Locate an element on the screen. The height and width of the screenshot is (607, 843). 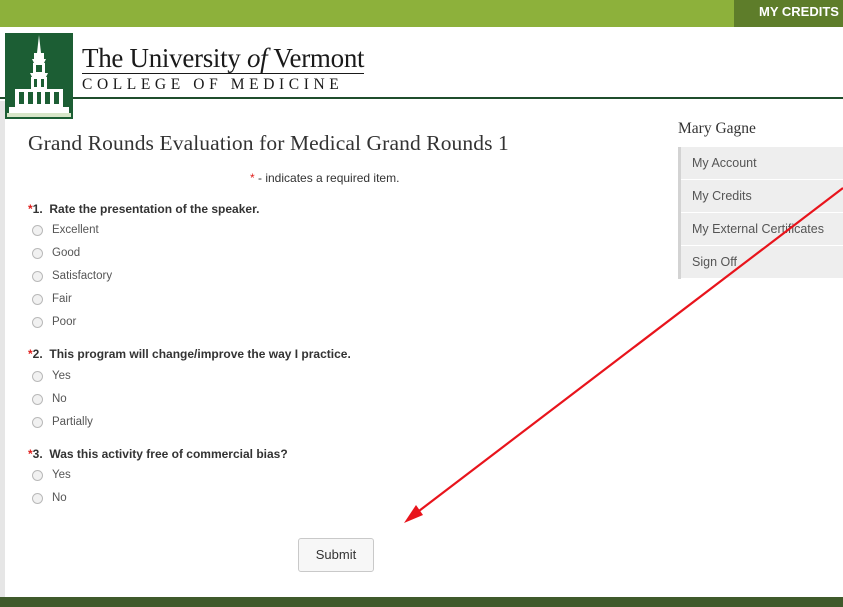
sidebar-item-sign-off: Sign Off is located at coordinates (762, 262).